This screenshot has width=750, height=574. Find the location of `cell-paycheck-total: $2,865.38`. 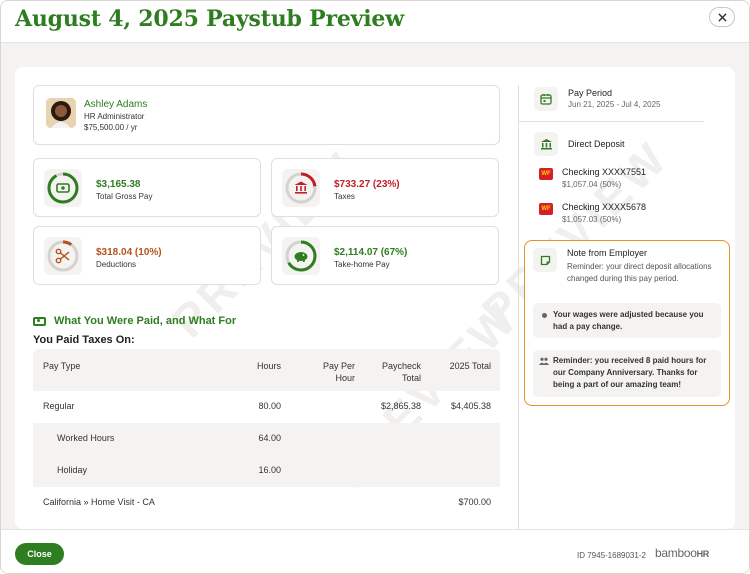

cell-paycheck-total: $2,865.38 is located at coordinates (400, 406).